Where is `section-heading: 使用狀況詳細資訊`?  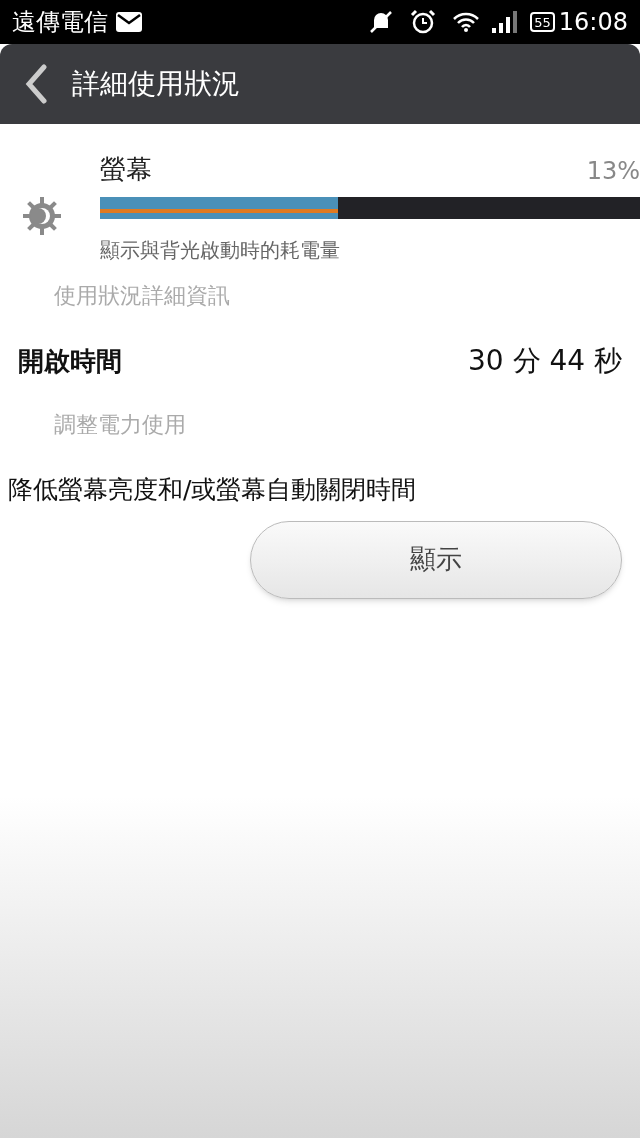 section-heading: 使用狀況詳細資訊 is located at coordinates (142, 296).